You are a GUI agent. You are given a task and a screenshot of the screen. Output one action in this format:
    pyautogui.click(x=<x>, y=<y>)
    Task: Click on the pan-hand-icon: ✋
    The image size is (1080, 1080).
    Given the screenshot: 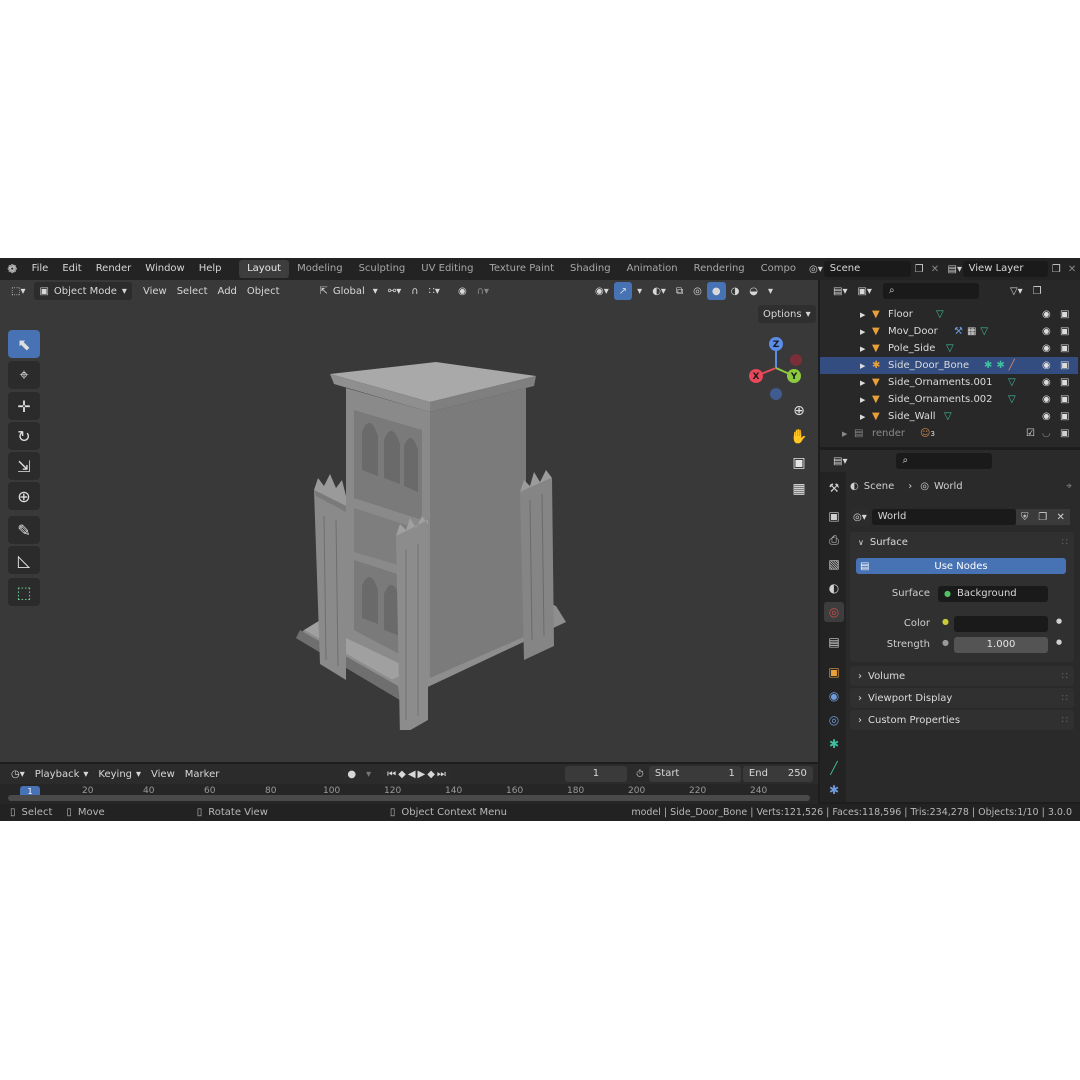 What is the action you would take?
    pyautogui.click(x=799, y=437)
    